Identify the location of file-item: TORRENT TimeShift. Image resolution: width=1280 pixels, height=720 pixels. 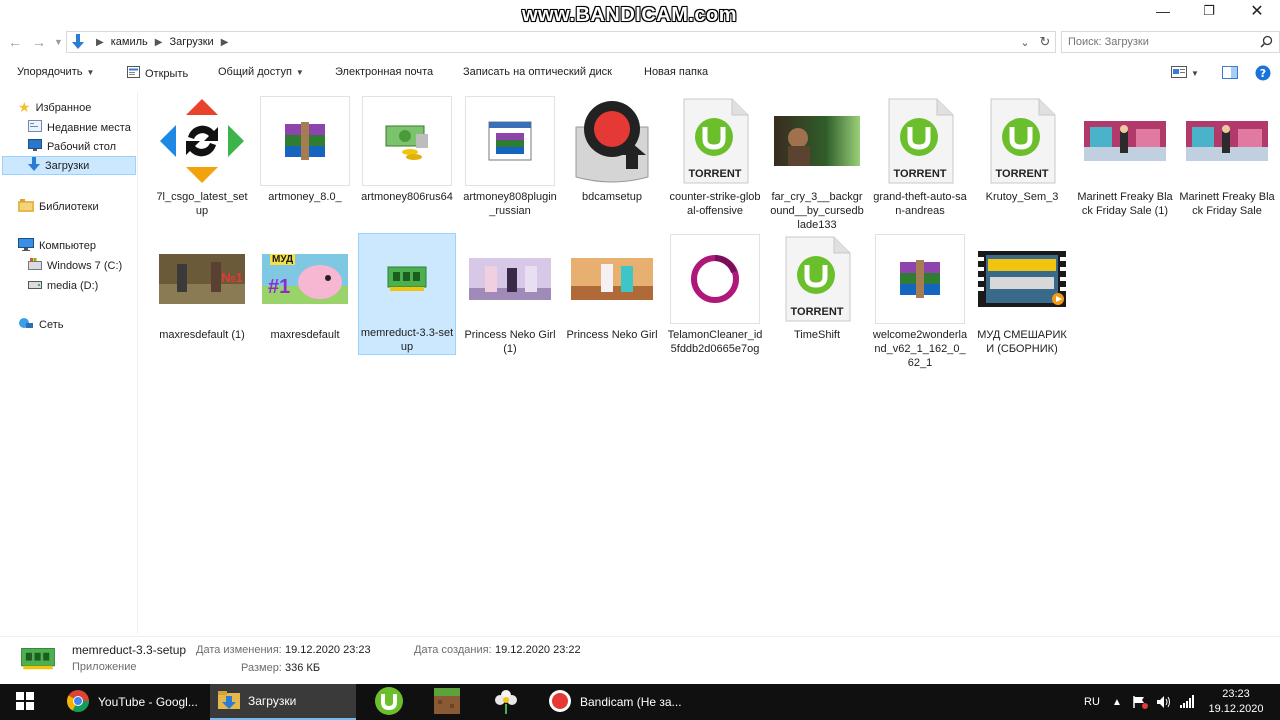
(817, 303).